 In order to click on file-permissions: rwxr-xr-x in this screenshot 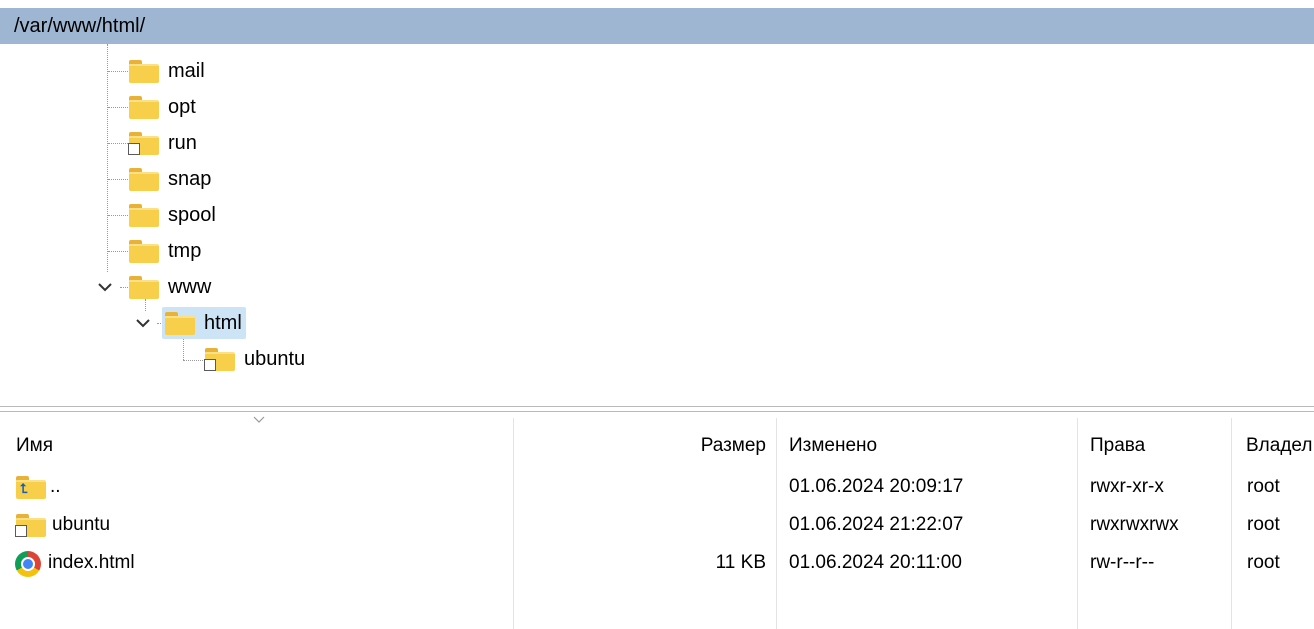, I will do `click(1127, 486)`.